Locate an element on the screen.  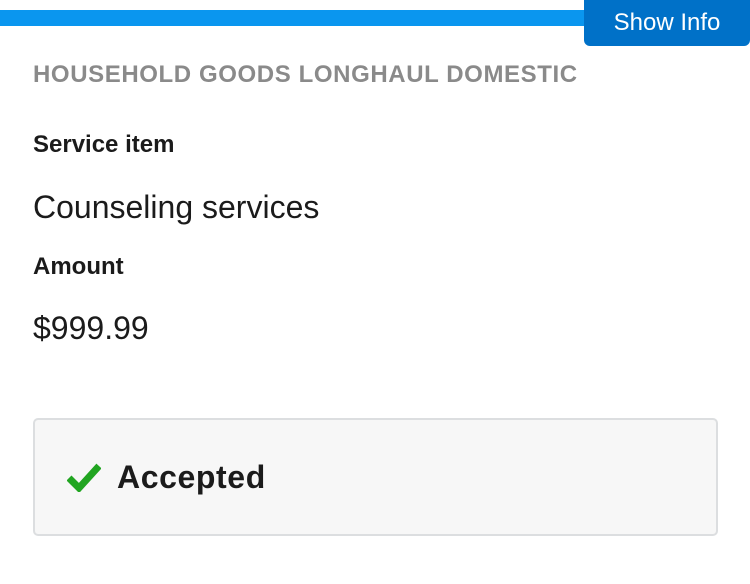
status-text: Accepted is located at coordinates (191, 476).